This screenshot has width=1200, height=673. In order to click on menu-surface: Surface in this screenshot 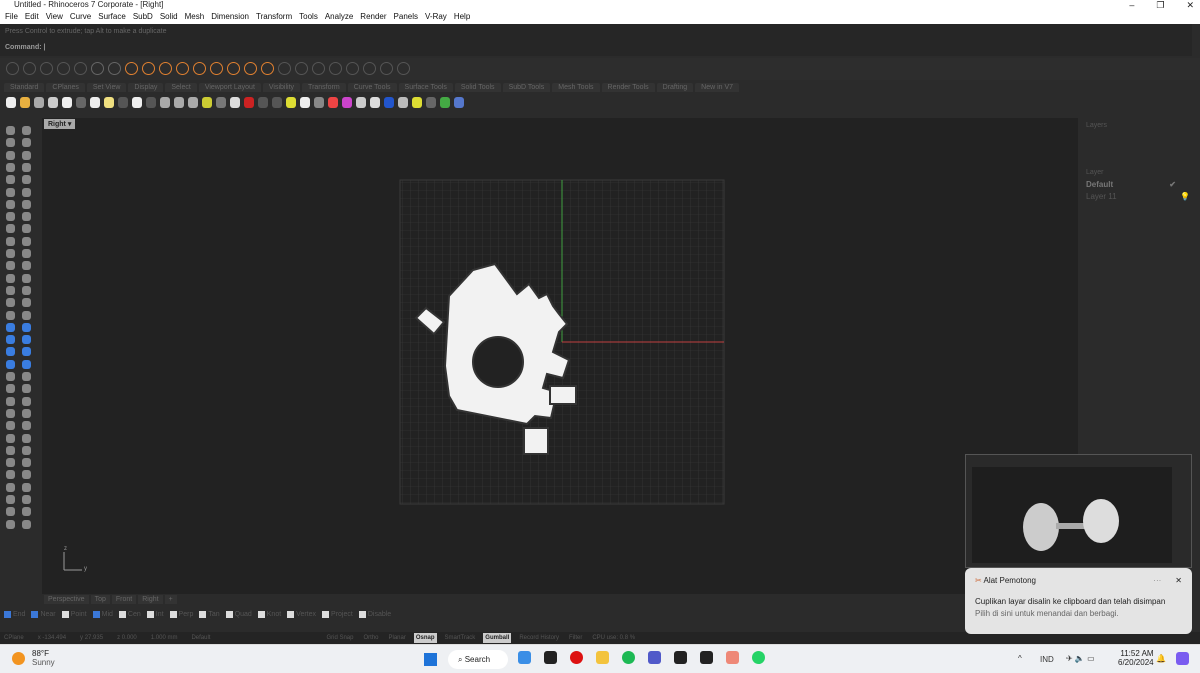, I will do `click(112, 17)`.